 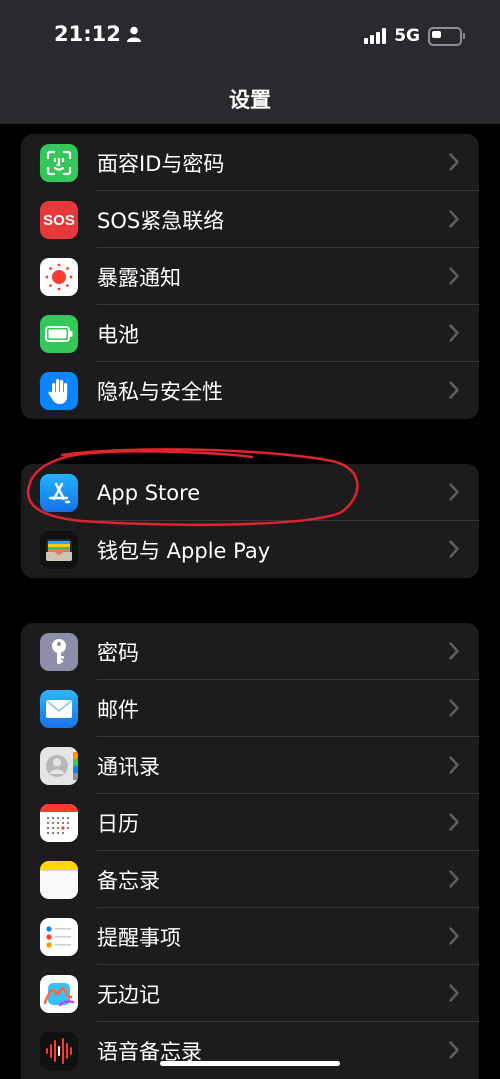 I want to click on sos-icon: SOS, so click(x=59, y=220).